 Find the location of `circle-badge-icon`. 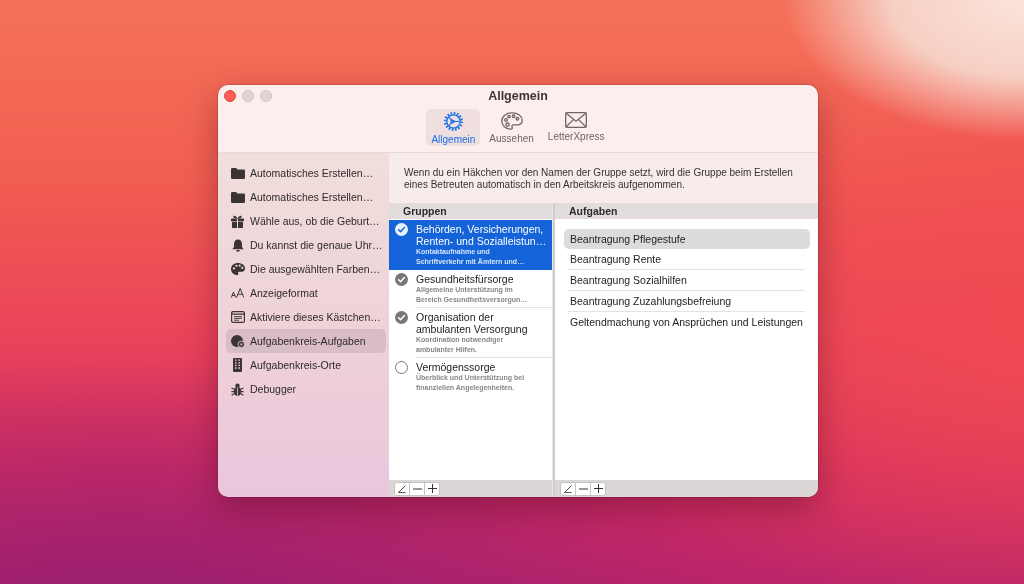

circle-badge-icon is located at coordinates (237, 341).